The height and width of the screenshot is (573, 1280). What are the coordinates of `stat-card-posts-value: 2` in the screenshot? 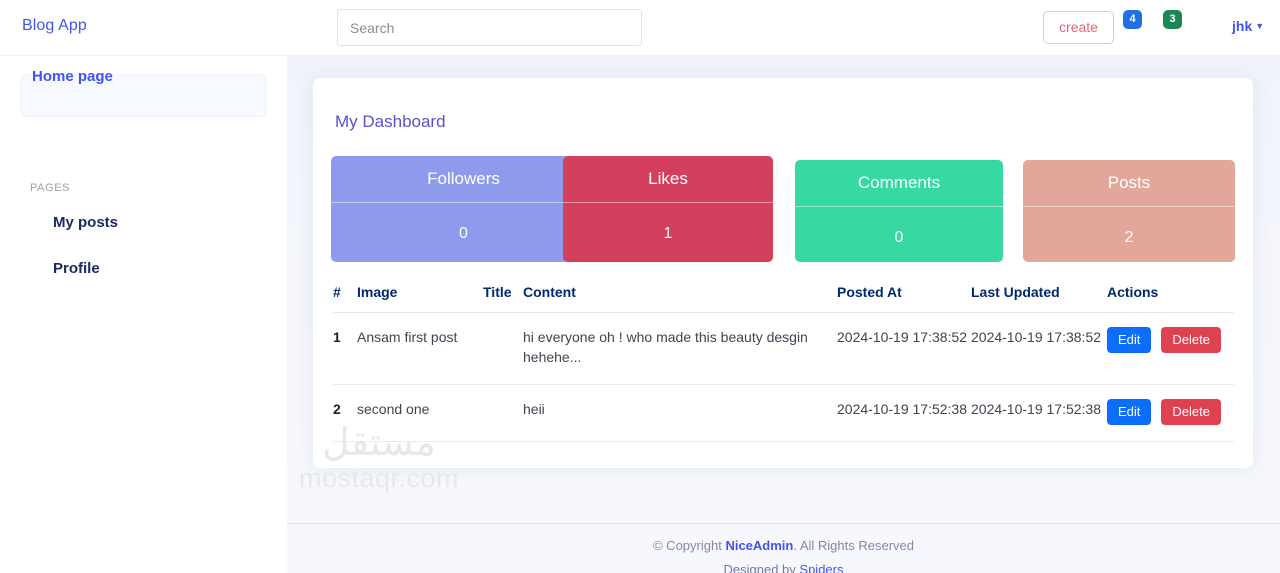 It's located at (1129, 237).